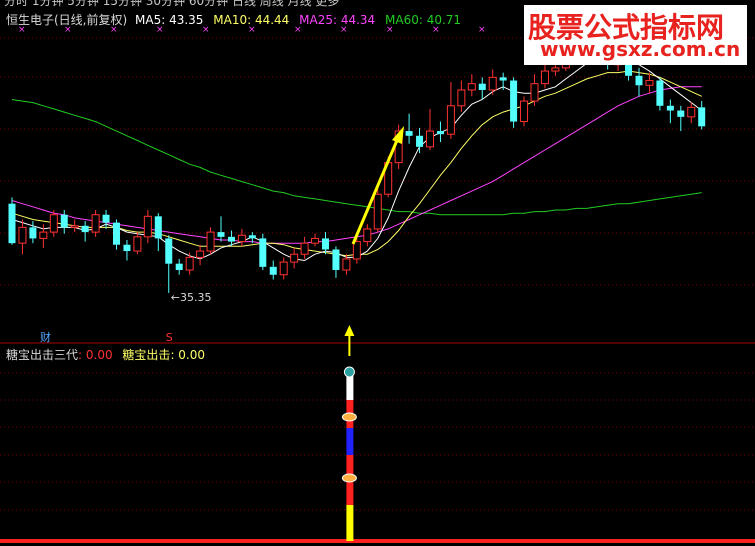  I want to click on ma10-label: MA10: 44.44, so click(251, 20).